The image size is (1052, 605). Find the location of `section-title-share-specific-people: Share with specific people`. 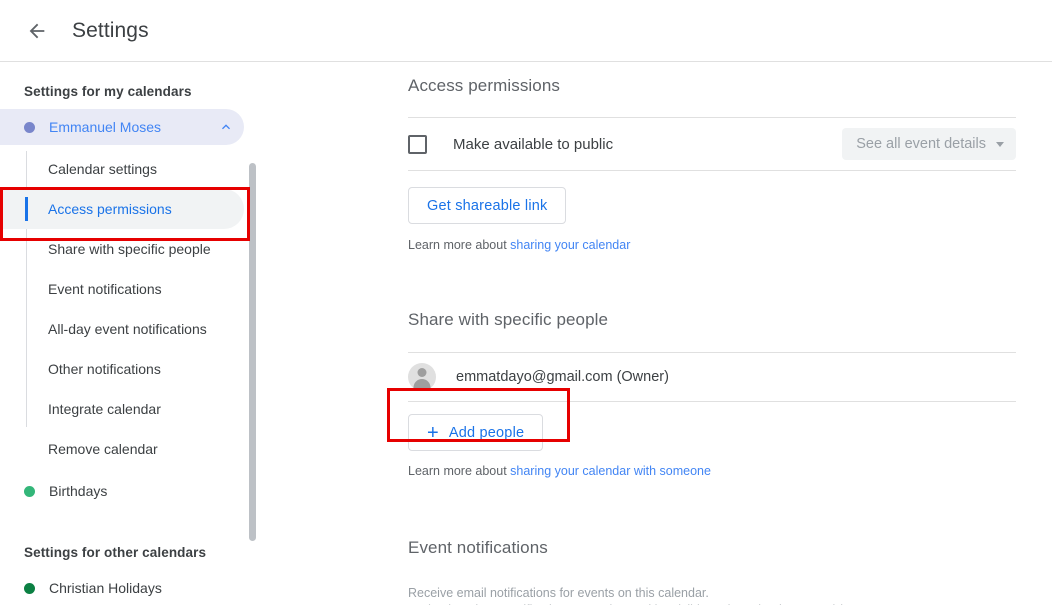

section-title-share-specific-people: Share with specific people is located at coordinates (508, 319).